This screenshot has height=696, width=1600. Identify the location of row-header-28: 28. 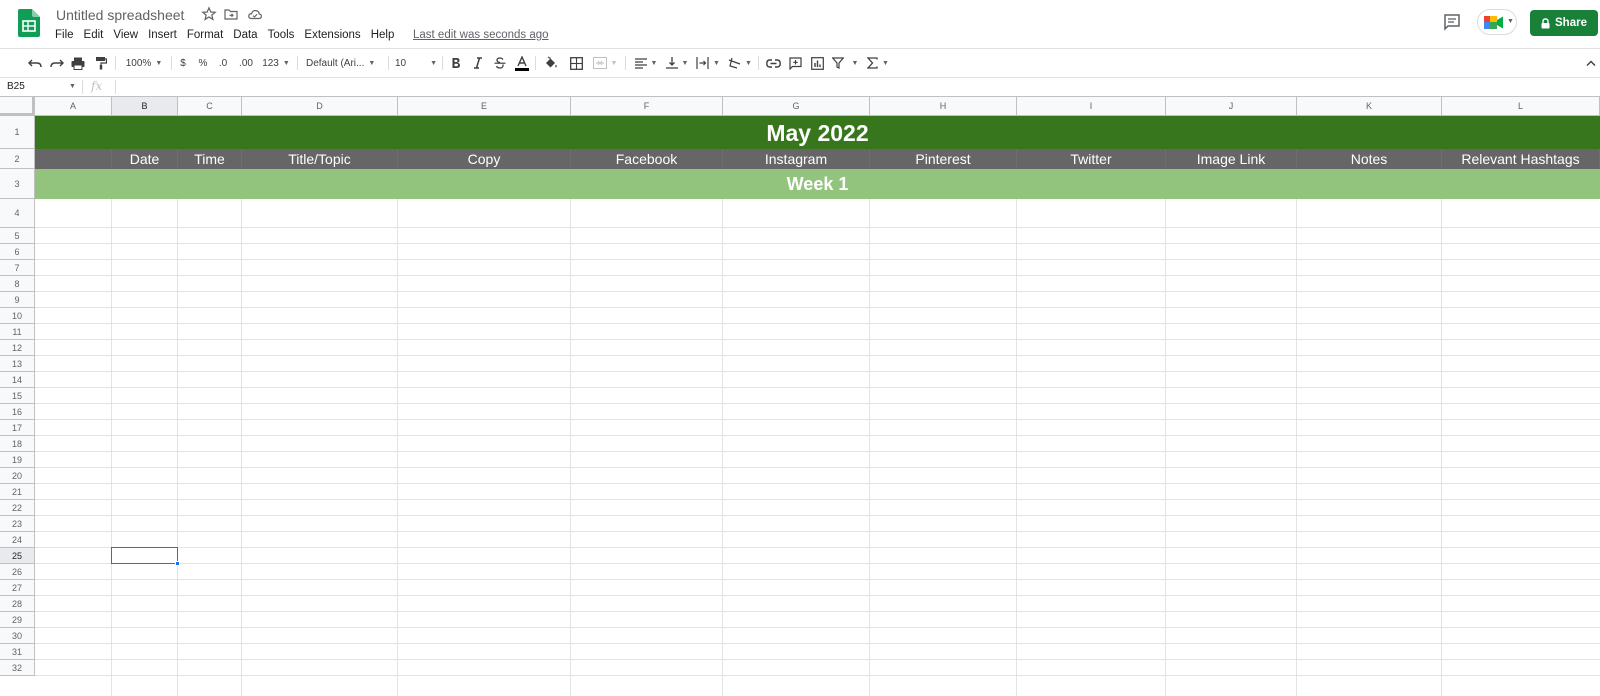
(17, 604).